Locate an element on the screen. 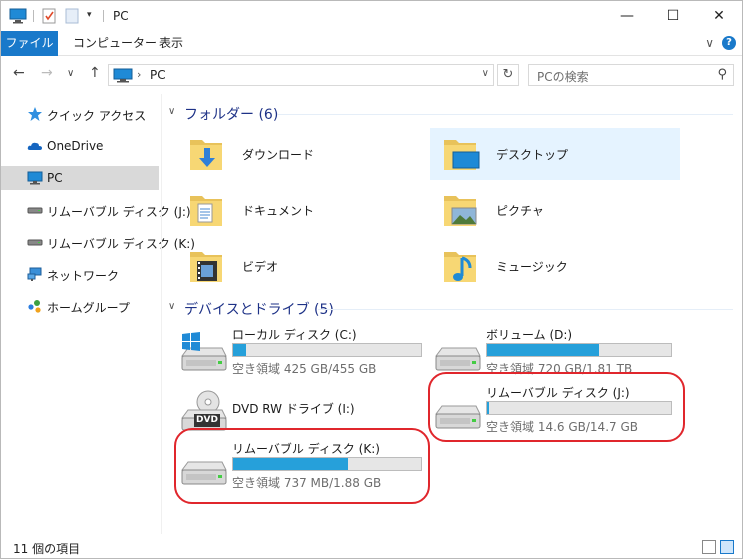 Image resolution: width=743 pixels, height=559 pixels. group-header-drives: ∨ デバイスとドライブ (5) is located at coordinates (453, 309).